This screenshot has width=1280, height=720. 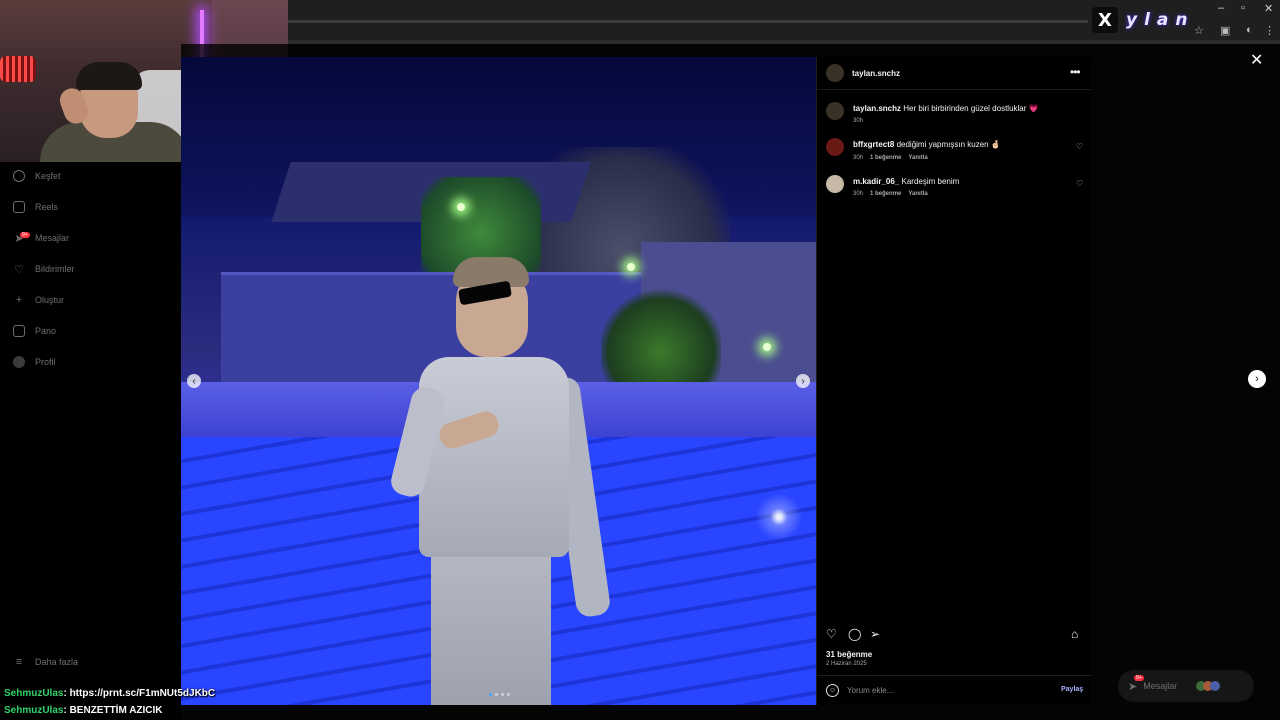 I want to click on sidebar-item-label: Profil, so click(x=45, y=362).